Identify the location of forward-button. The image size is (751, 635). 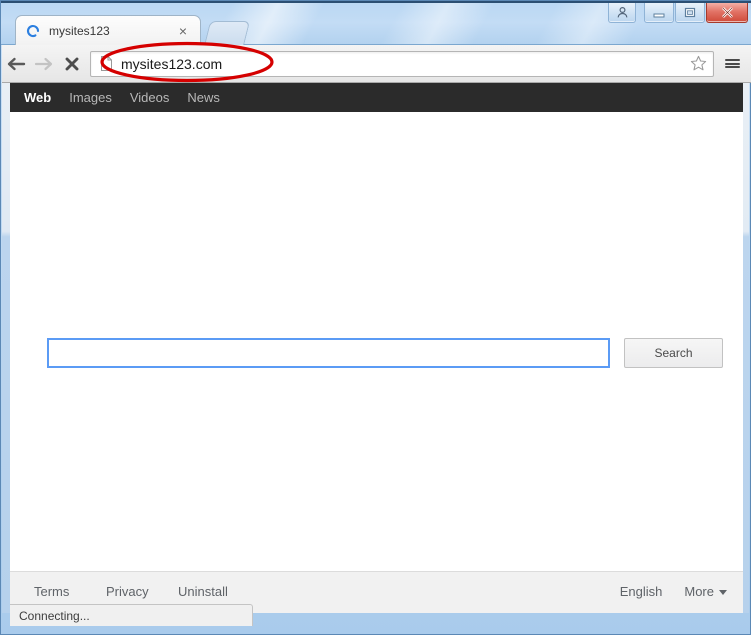
(44, 64).